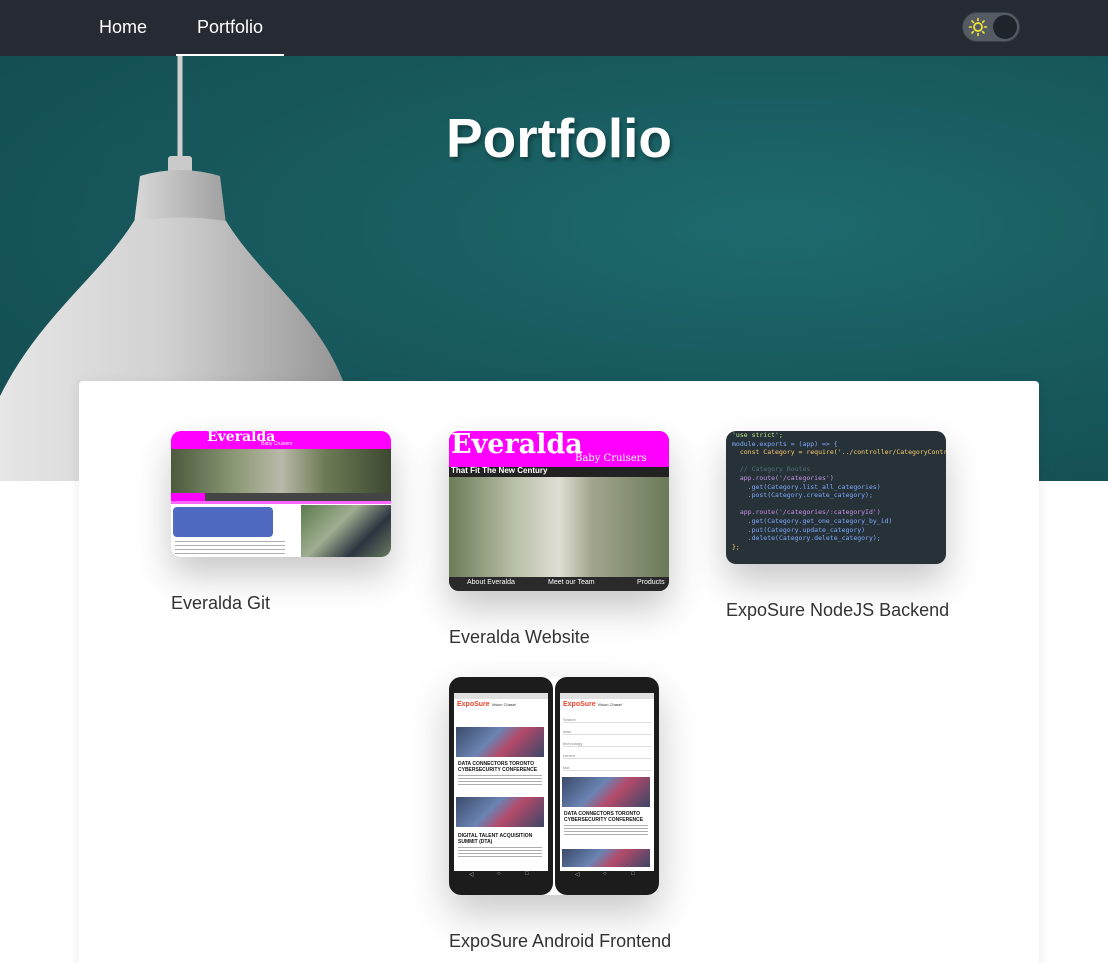 This screenshot has height=963, width=1108. What do you see at coordinates (806, 486) in the screenshot?
I see `code-line: .get(Category.list_all_categories)` at bounding box center [806, 486].